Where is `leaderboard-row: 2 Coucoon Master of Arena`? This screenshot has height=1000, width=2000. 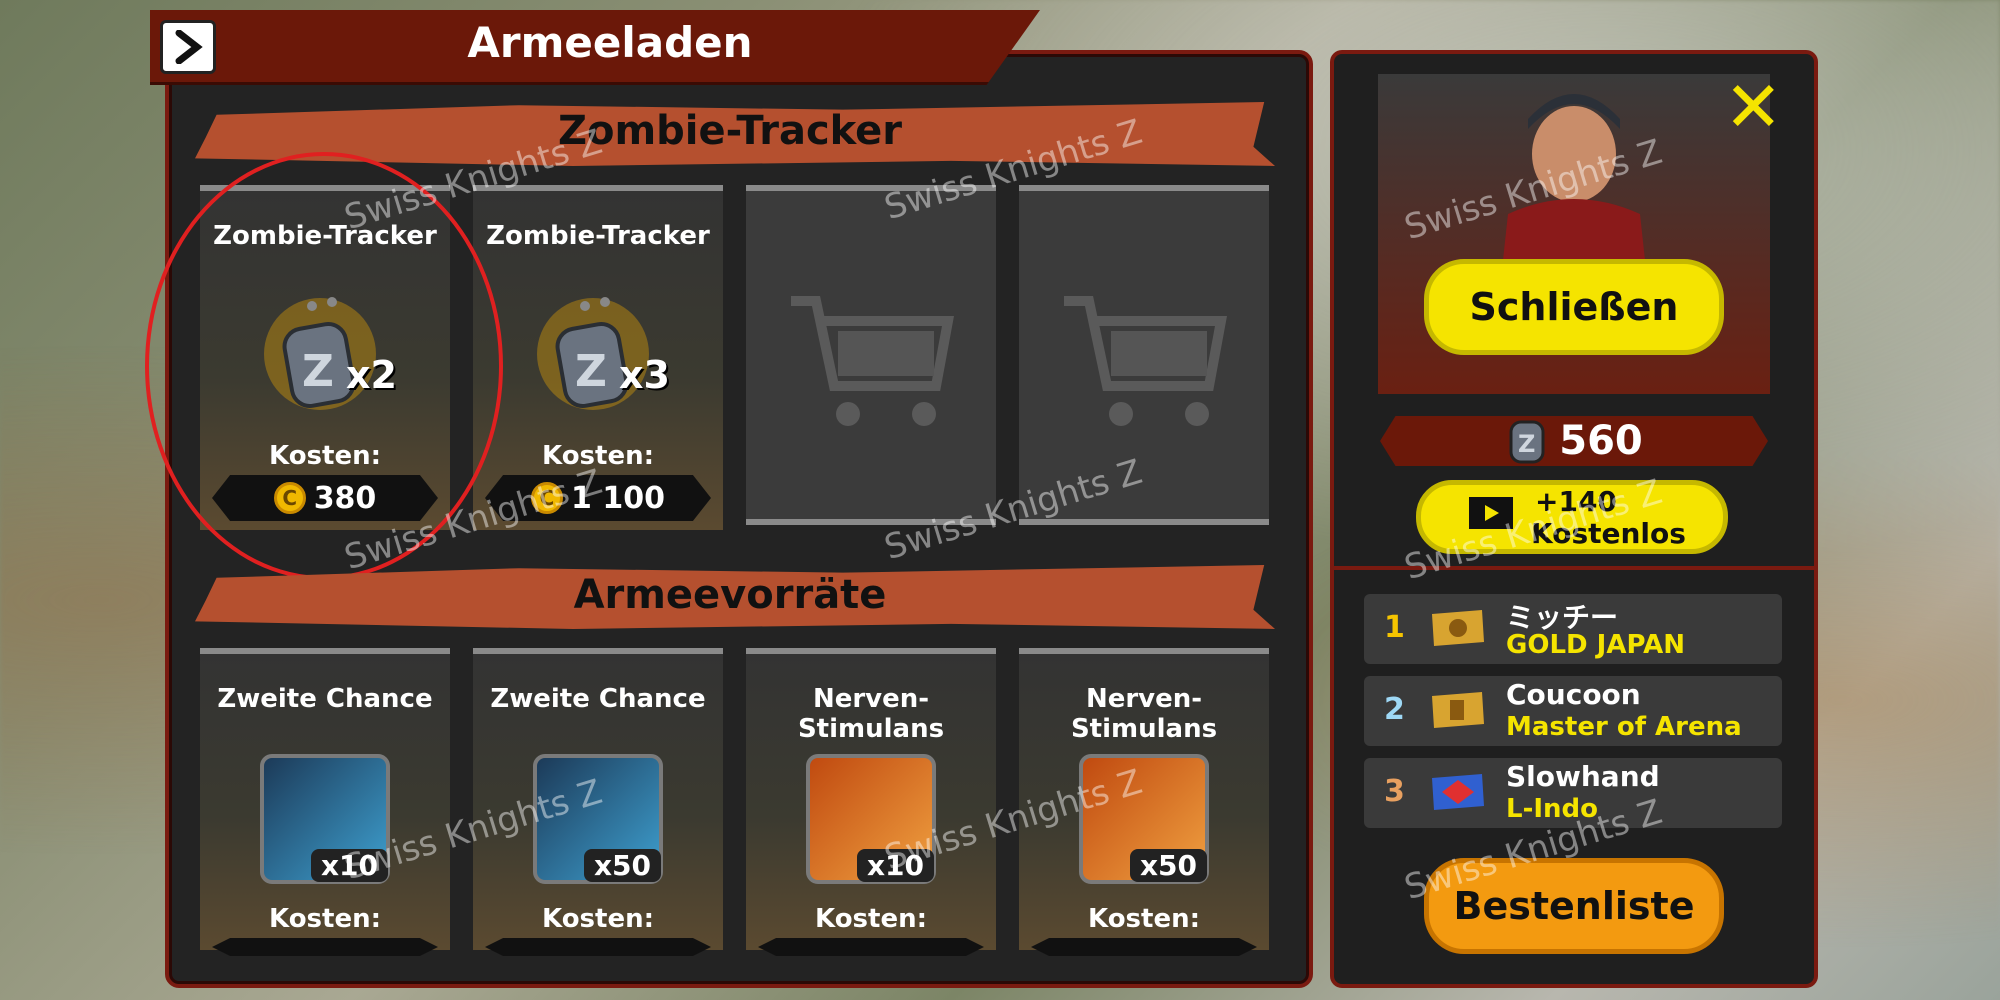 leaderboard-row: 2 Coucoon Master of Arena is located at coordinates (1573, 711).